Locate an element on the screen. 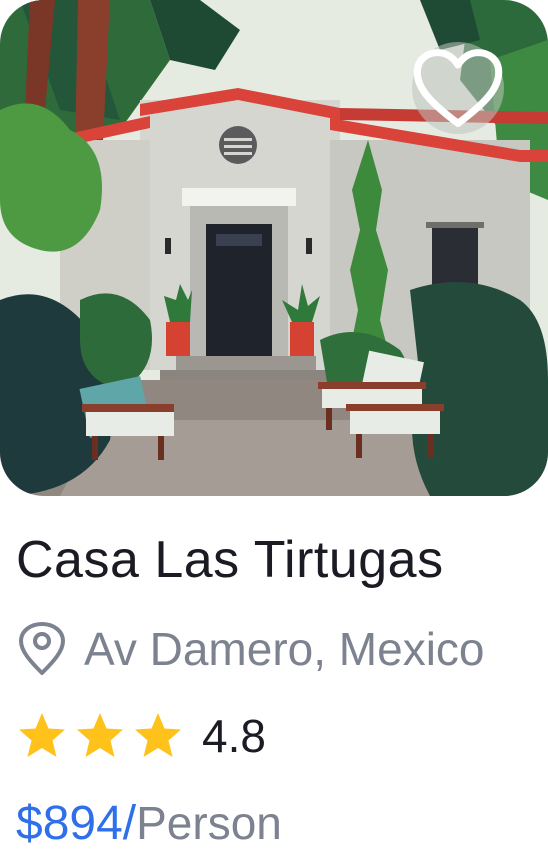  listing-price: $894 / Person is located at coordinates (149, 825).